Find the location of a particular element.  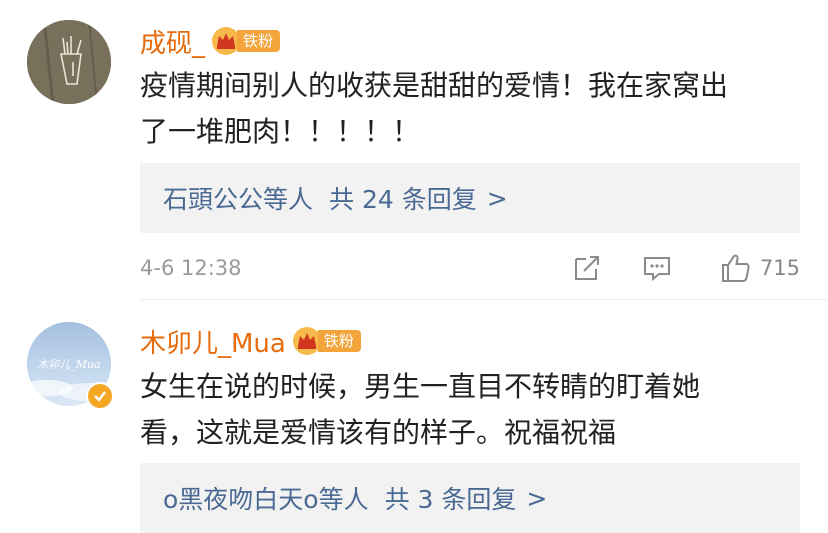

like-count: 715 is located at coordinates (779, 268).